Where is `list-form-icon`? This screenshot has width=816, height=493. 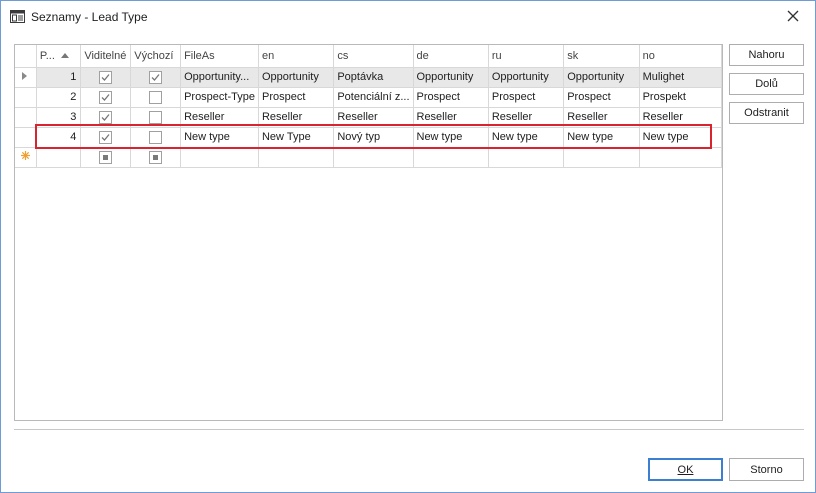 list-form-icon is located at coordinates (17, 16).